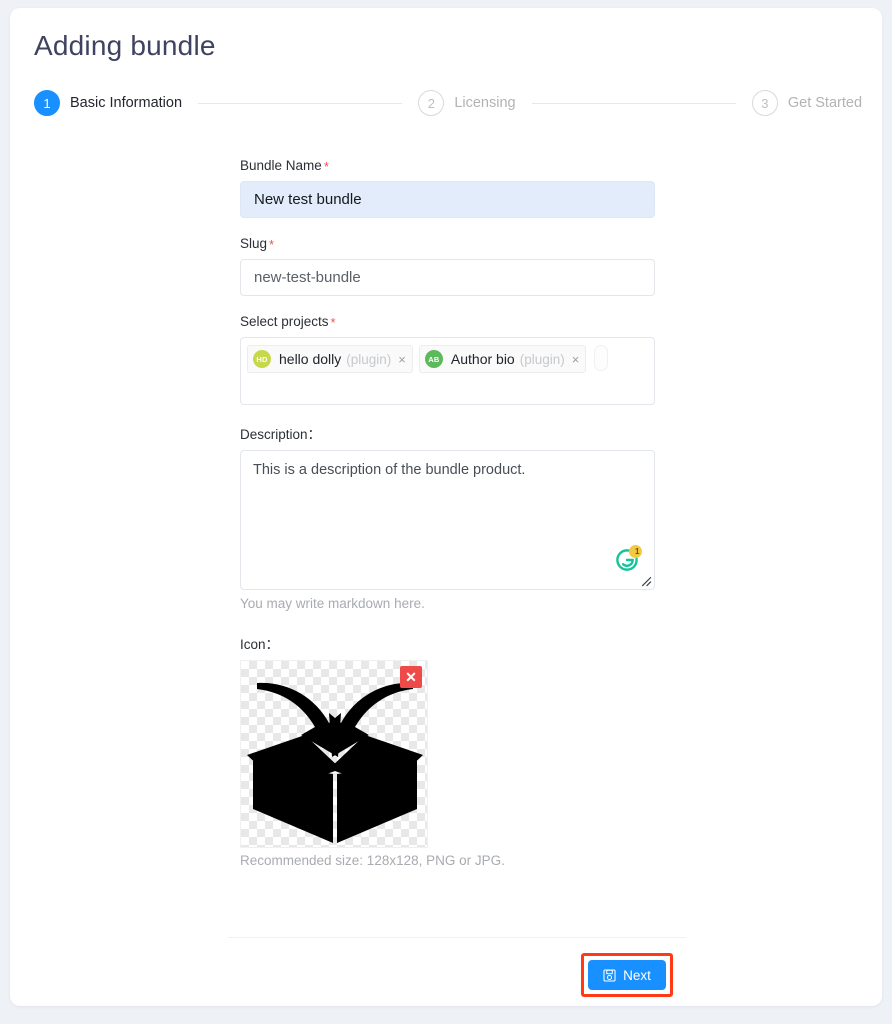 This screenshot has height=1024, width=892. Describe the element at coordinates (609, 975) in the screenshot. I see `save-icon` at that location.